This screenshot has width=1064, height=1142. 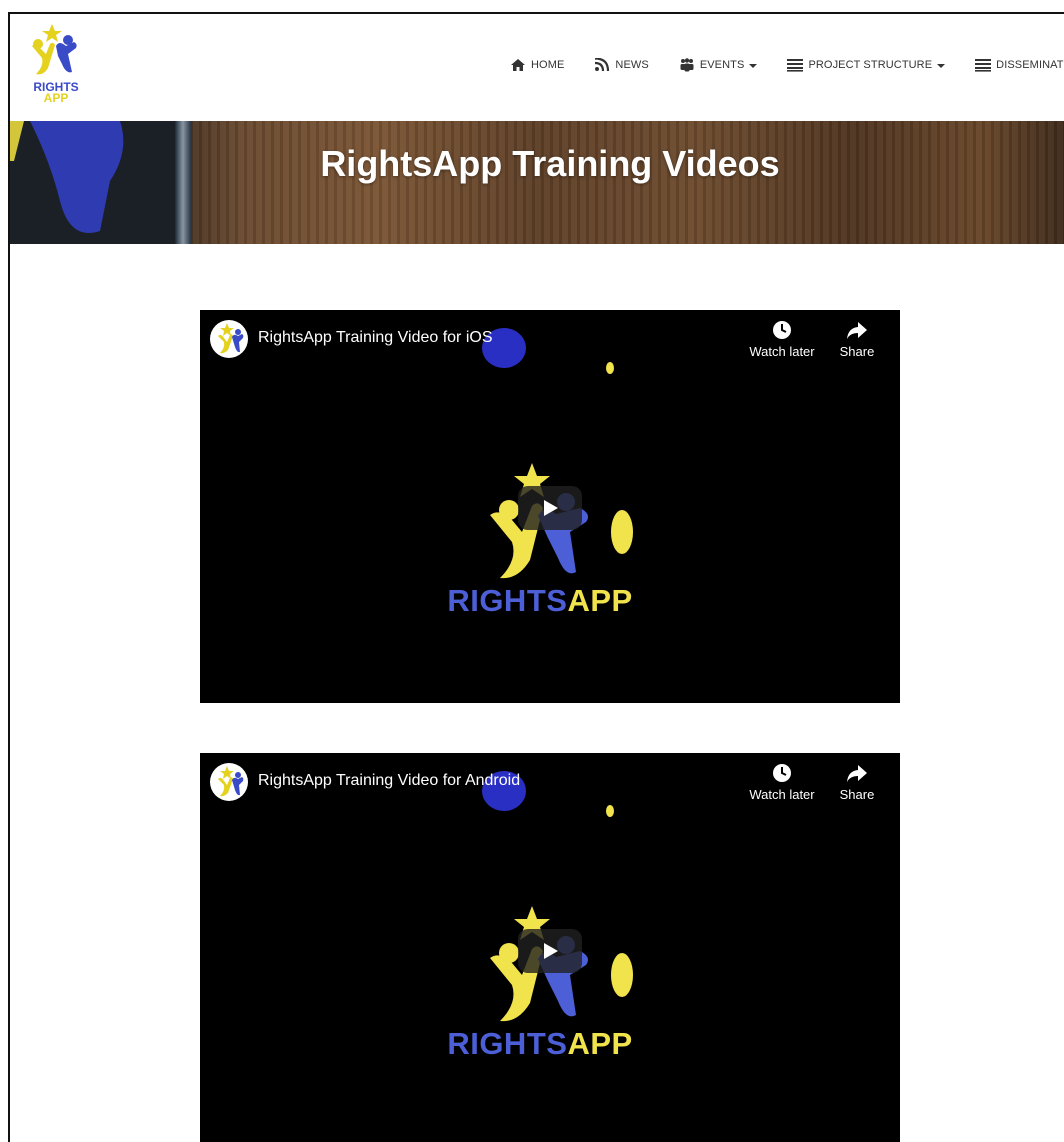 I want to click on nav-home: HOME, so click(x=537, y=65).